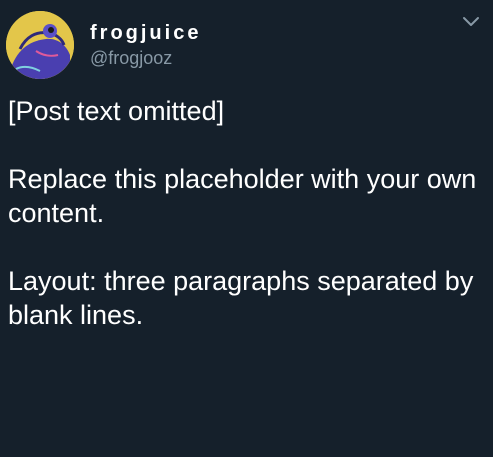 This screenshot has width=493, height=457. What do you see at coordinates (145, 33) in the screenshot?
I see `display-name: frogjuice` at bounding box center [145, 33].